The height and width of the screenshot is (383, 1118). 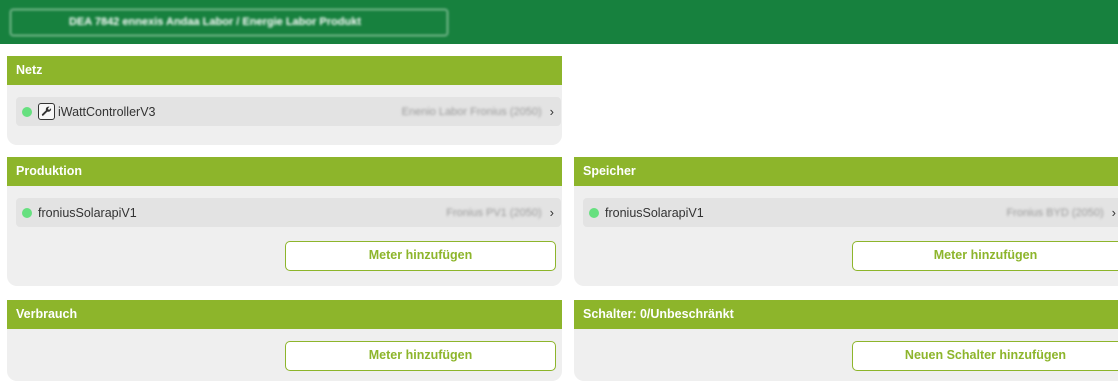 I want to click on device-row-fronius-speicher: froniusSolarapiV1 Fronius BYD (2050) ›, so click(x=850, y=212).